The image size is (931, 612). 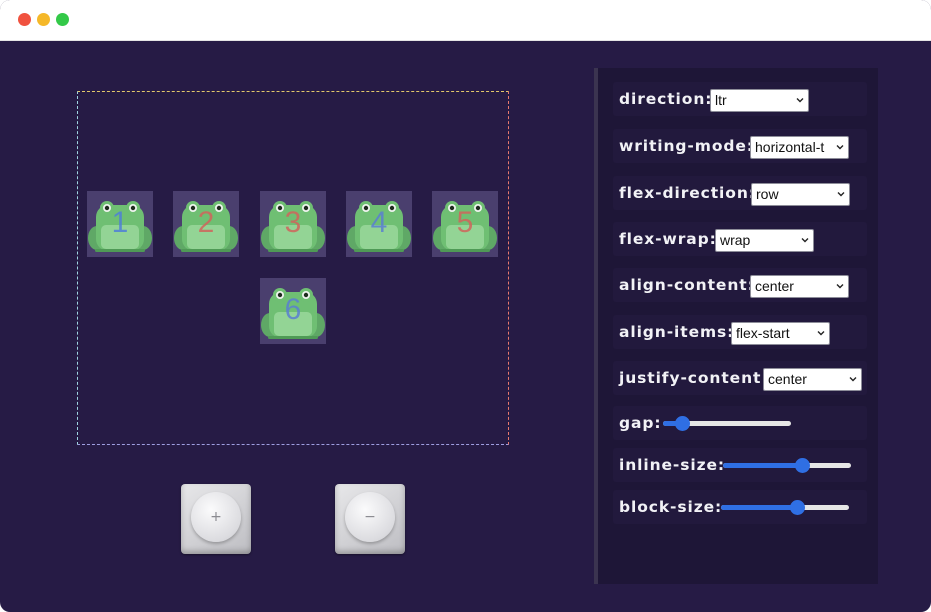 I want to click on maximize-window-button, so click(x=62, y=19).